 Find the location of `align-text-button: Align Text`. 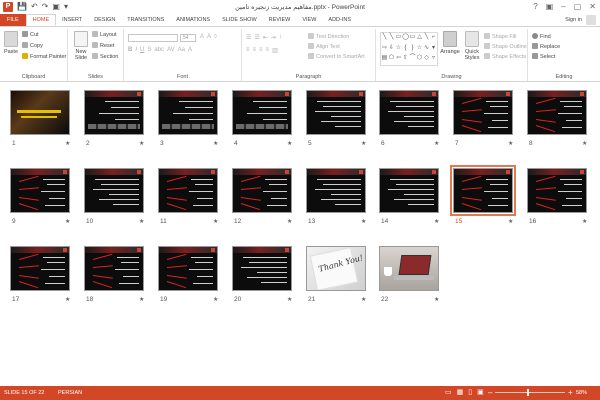

align-text-button: Align Text is located at coordinates (324, 47).